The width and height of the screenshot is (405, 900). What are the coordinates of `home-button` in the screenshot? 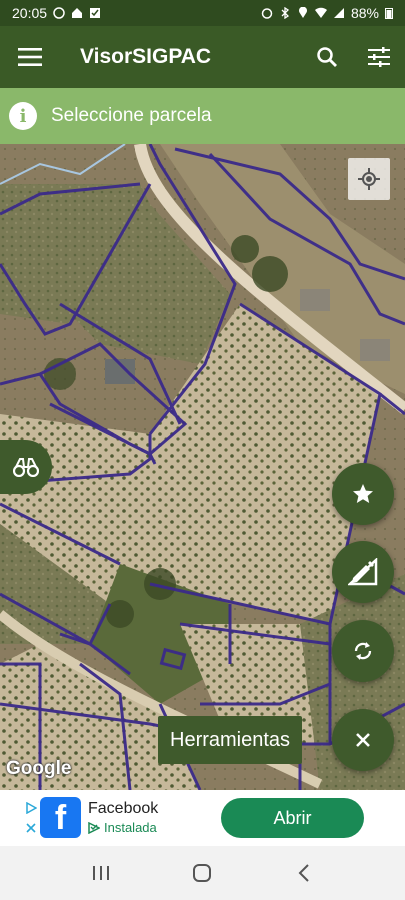 It's located at (202, 873).